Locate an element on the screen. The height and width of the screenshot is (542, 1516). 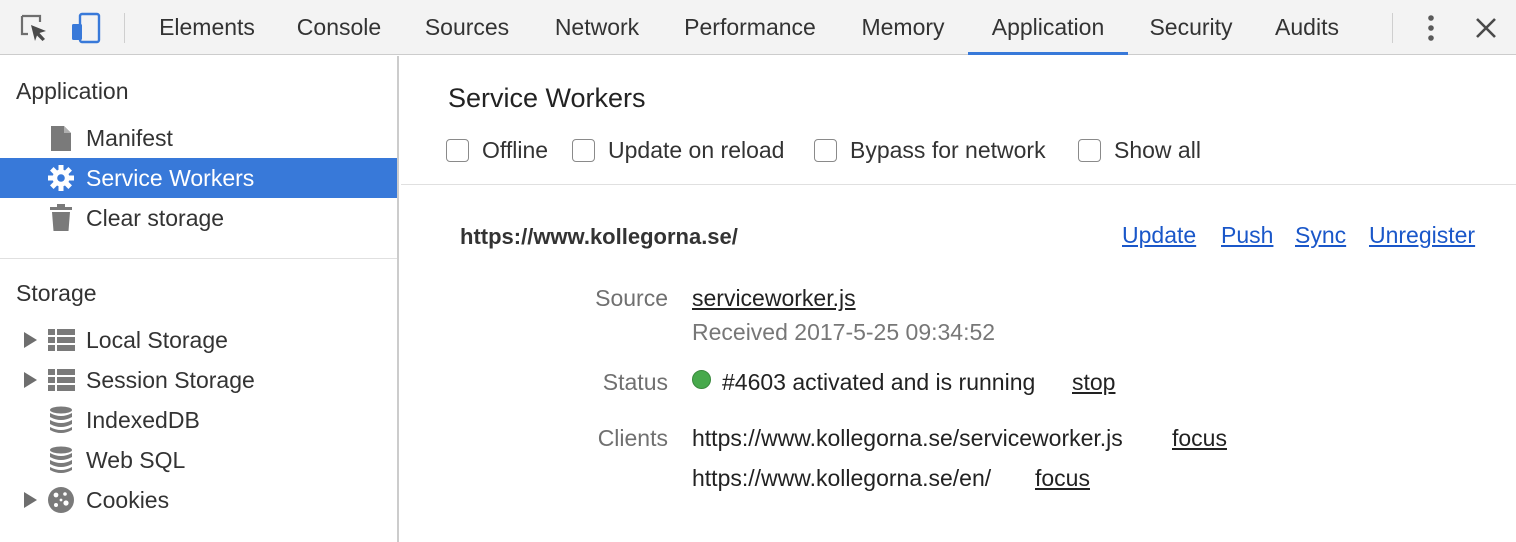
show-all-checkbox is located at coordinates (1089, 150).